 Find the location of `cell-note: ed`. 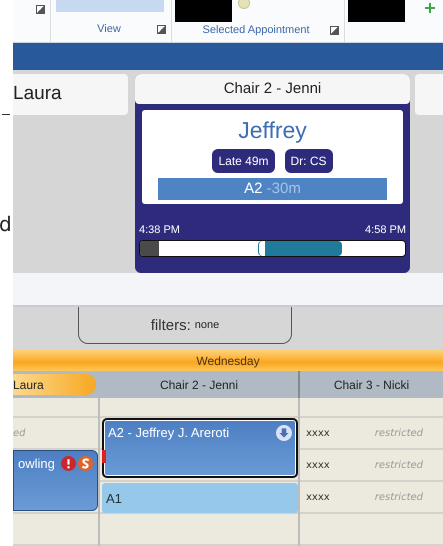

cell-note: ed is located at coordinates (19, 433).